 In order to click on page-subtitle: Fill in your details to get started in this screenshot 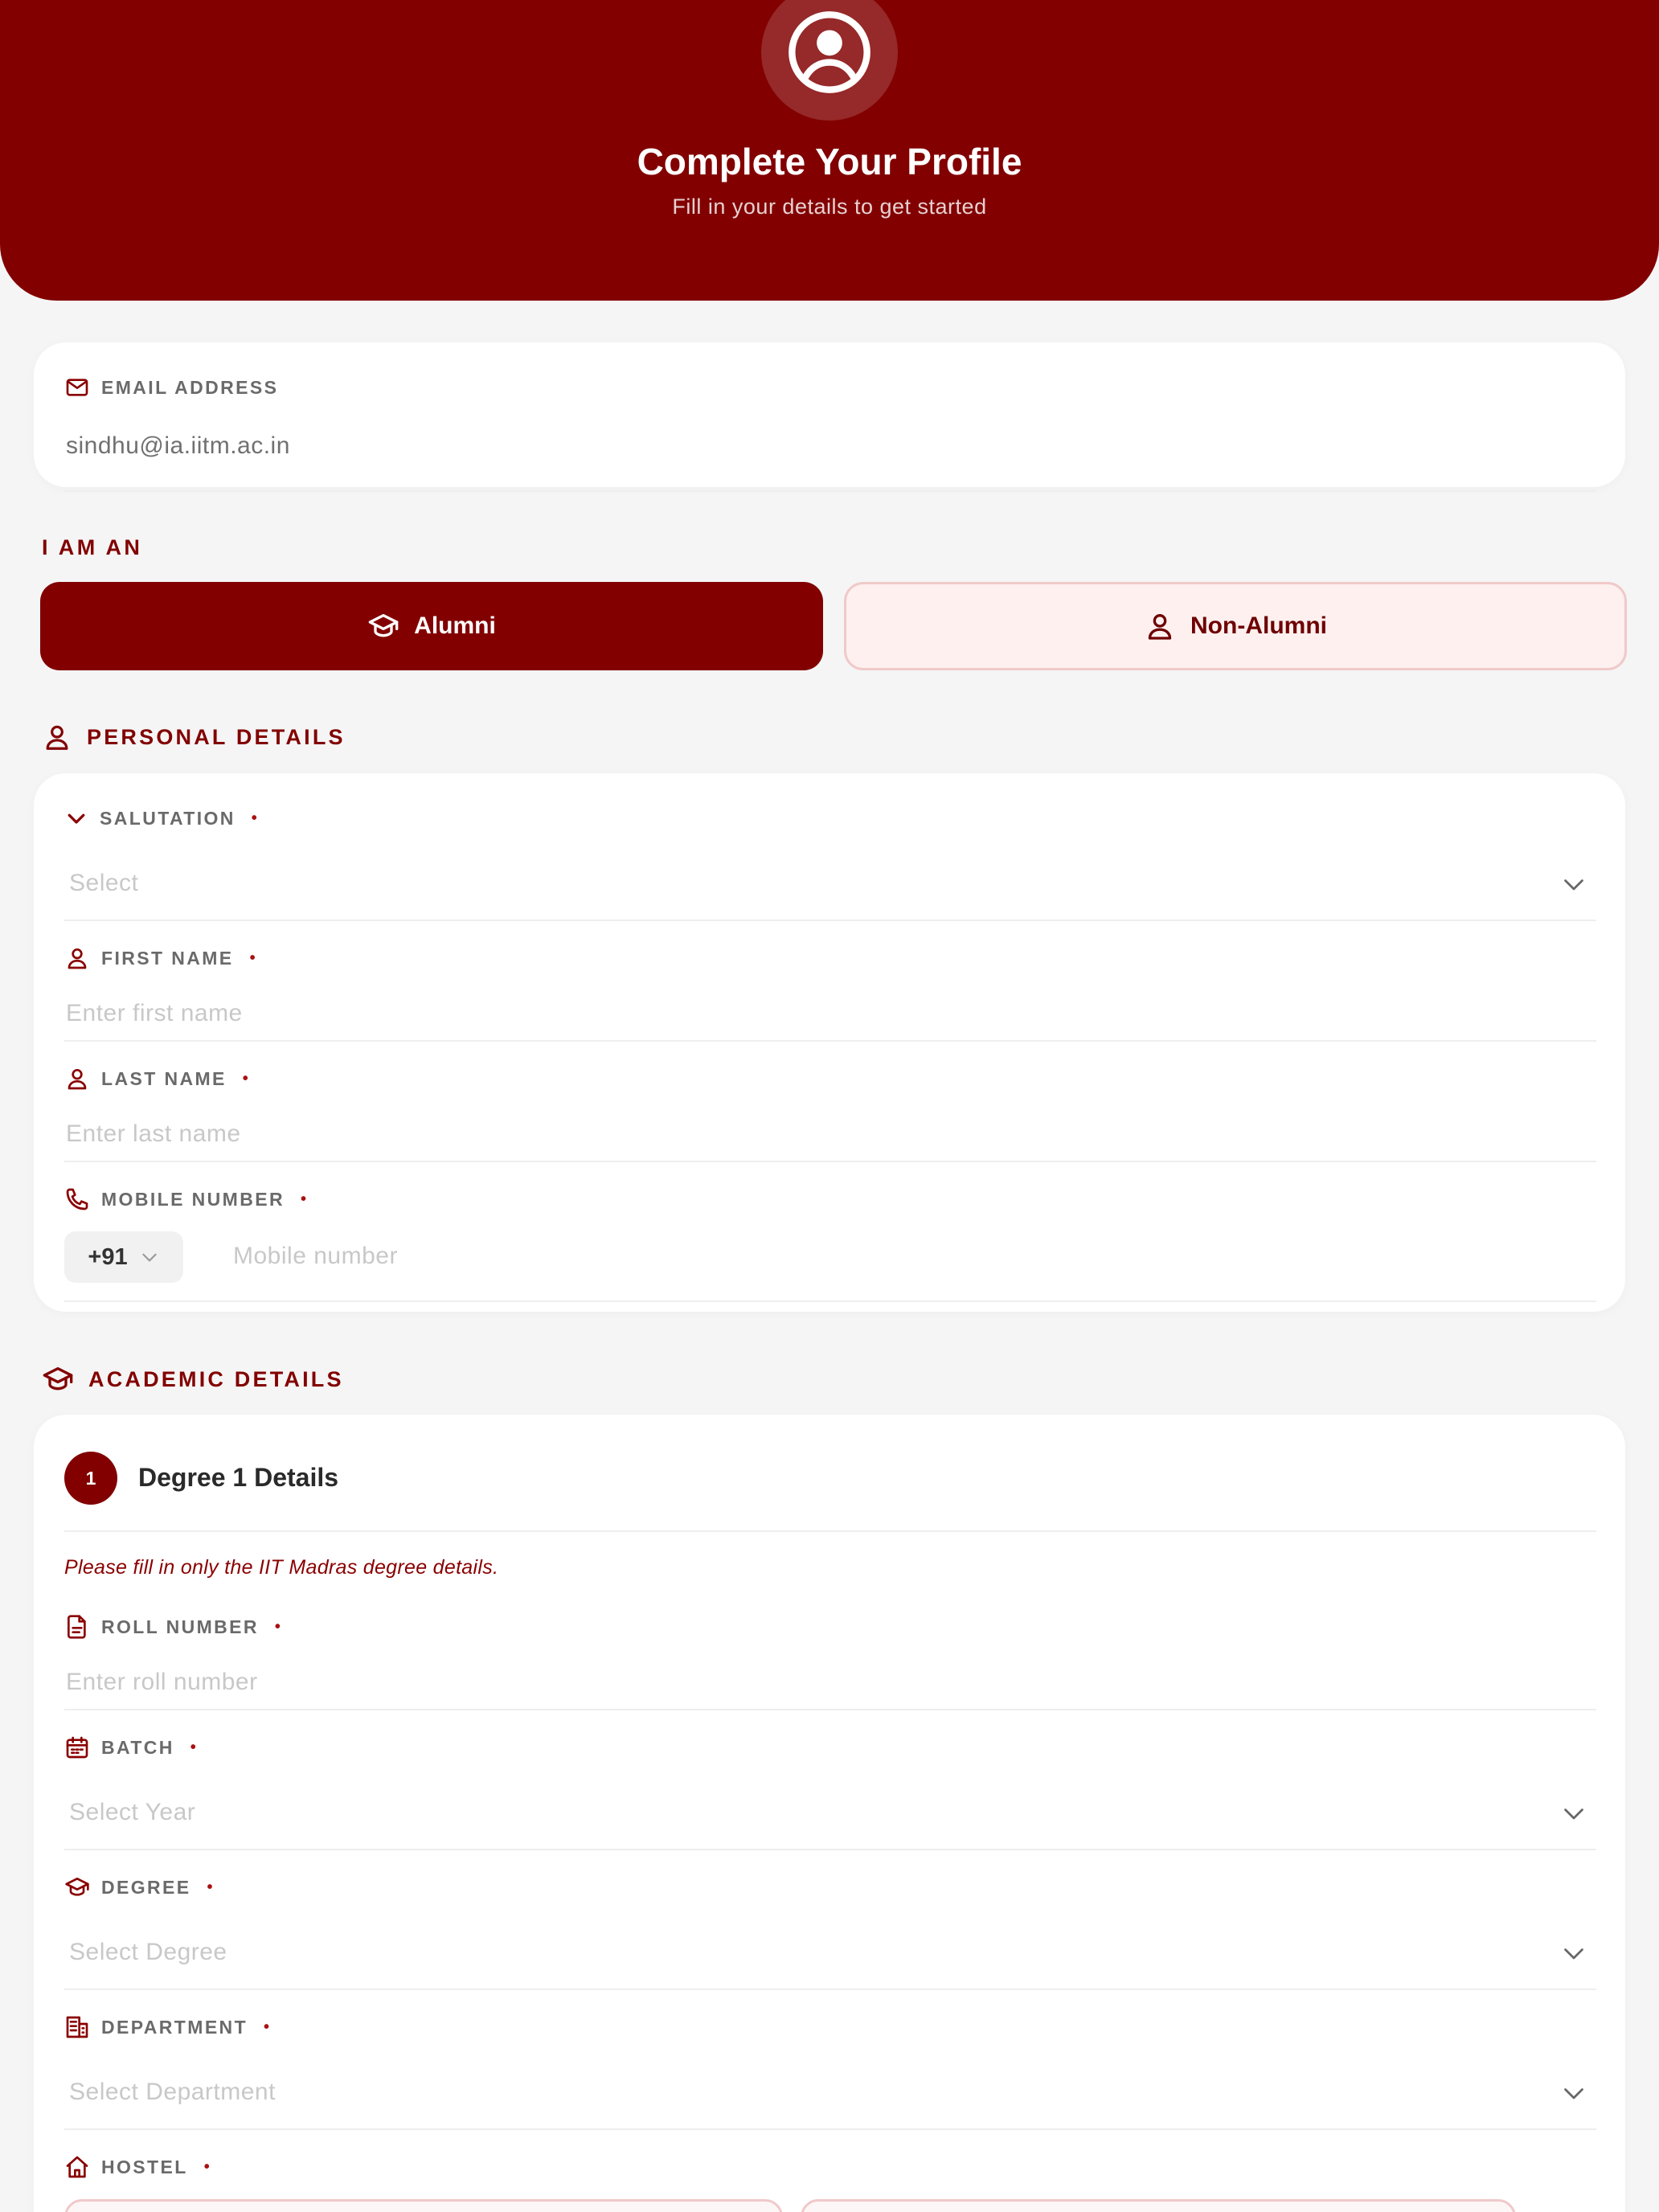, I will do `click(829, 207)`.